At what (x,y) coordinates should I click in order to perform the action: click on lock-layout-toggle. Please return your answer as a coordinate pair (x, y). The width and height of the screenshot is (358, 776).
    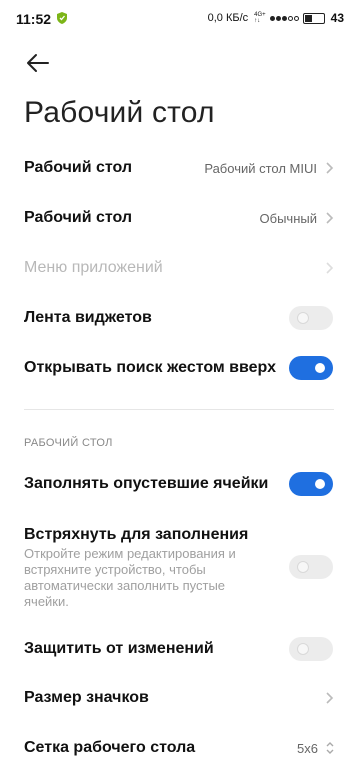
    Looking at the image, I should click on (311, 649).